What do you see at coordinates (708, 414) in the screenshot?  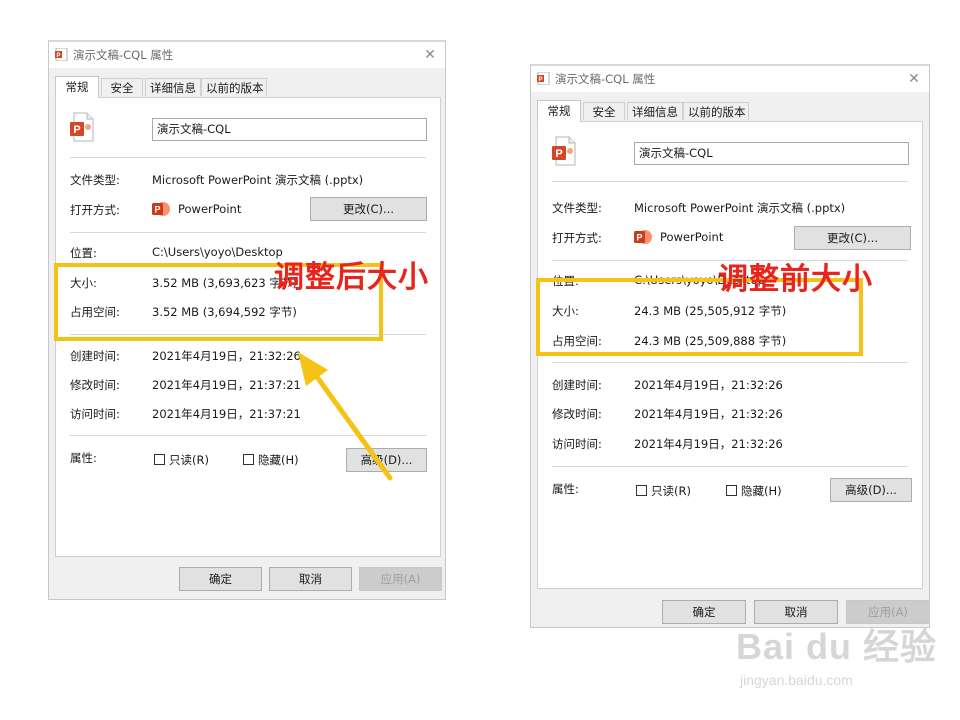 I see `modified-value: 2021年4月19日，21:32:26` at bounding box center [708, 414].